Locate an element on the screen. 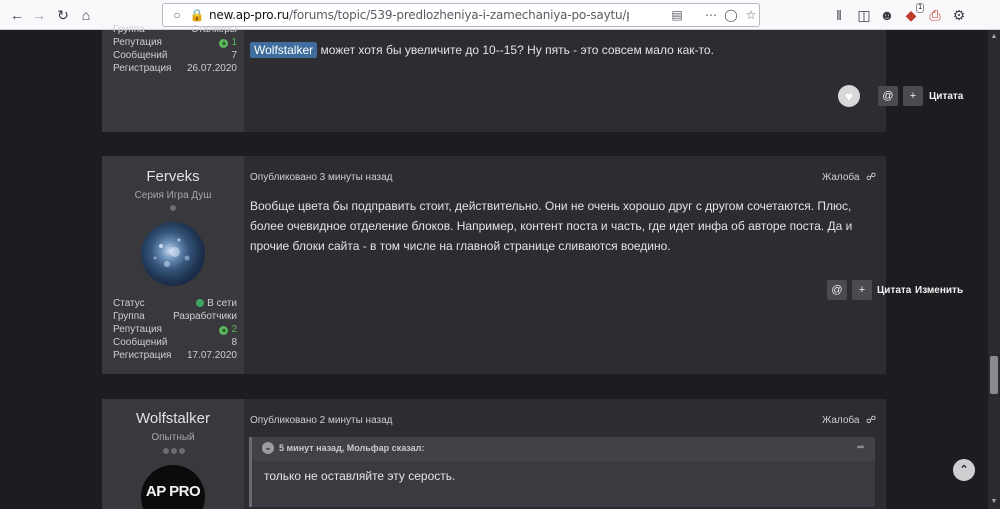  stat-posts: Сообщений 8 is located at coordinates (175, 343).